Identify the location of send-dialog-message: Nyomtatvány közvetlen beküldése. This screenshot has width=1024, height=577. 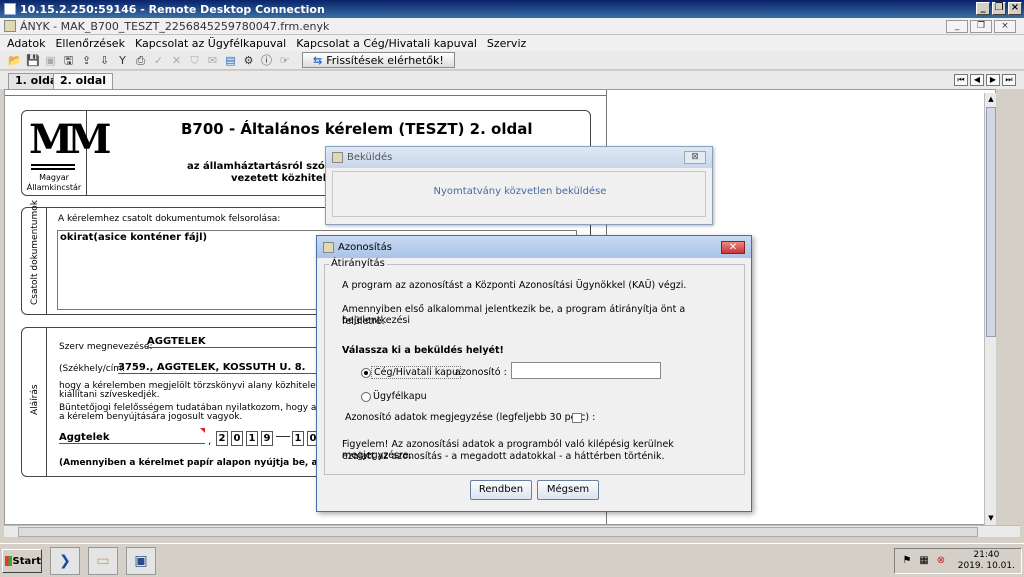
(520, 191).